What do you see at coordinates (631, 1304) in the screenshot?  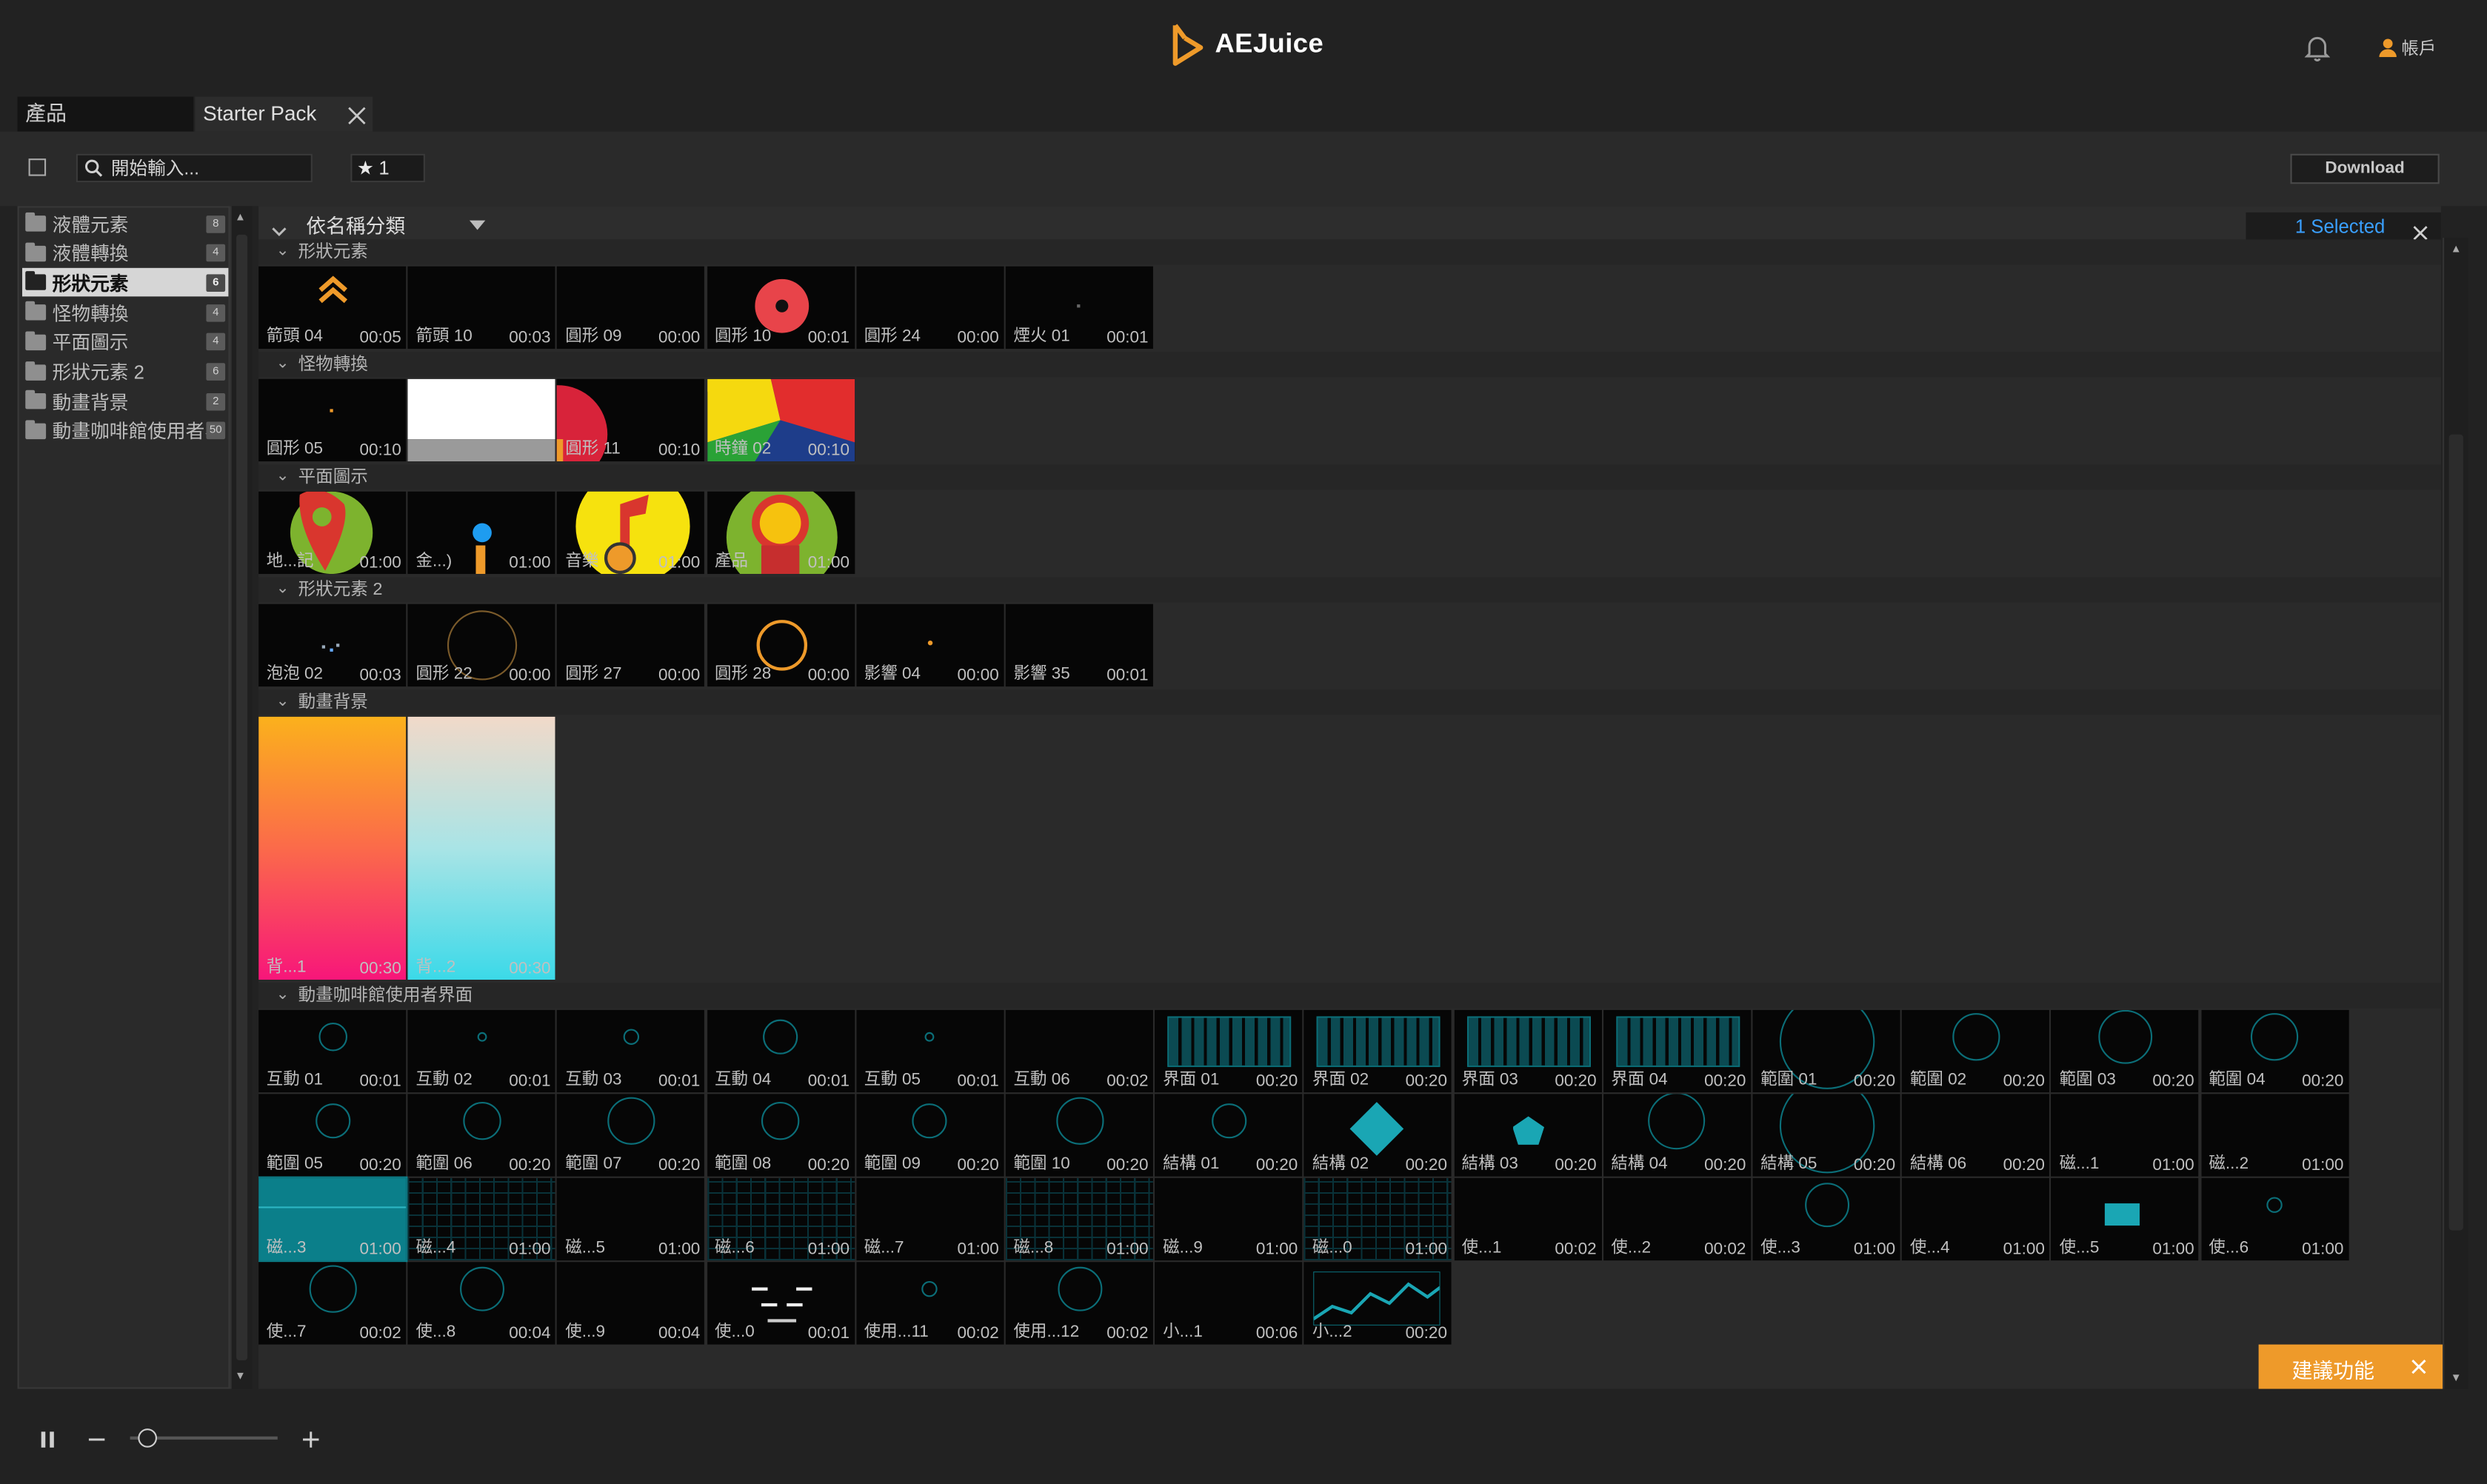 I see `asset-thumbnail: 使...9 00:04` at bounding box center [631, 1304].